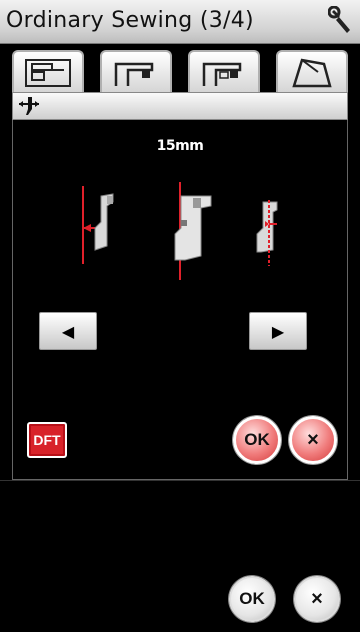 The width and height of the screenshot is (360, 632). What do you see at coordinates (180, 106) in the screenshot?
I see `panel-header` at bounding box center [180, 106].